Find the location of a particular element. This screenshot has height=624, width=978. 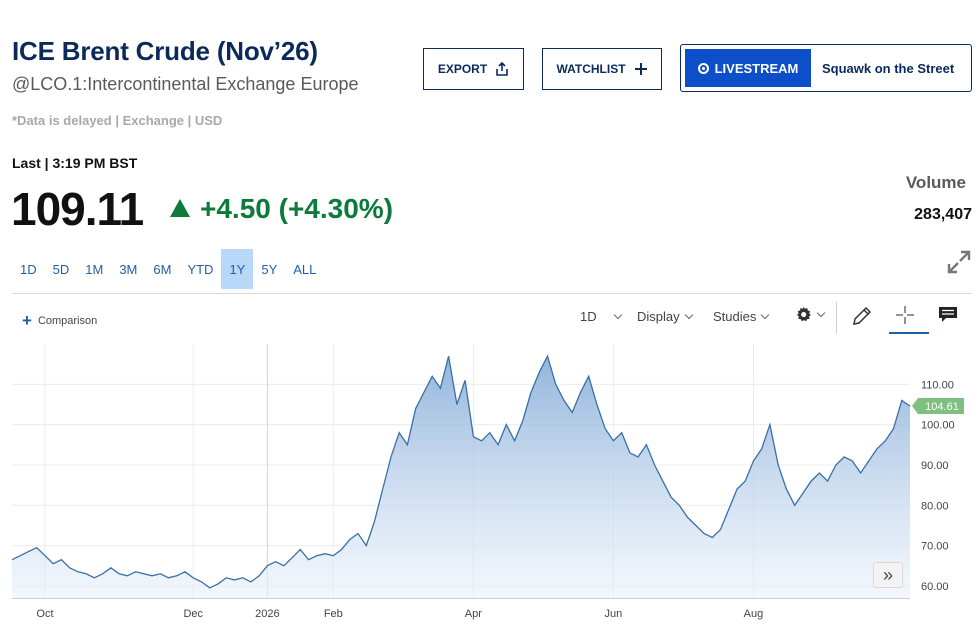

instrument-subtitle: @LCO.1:Intercontinental Exchange Europe is located at coordinates (185, 84).